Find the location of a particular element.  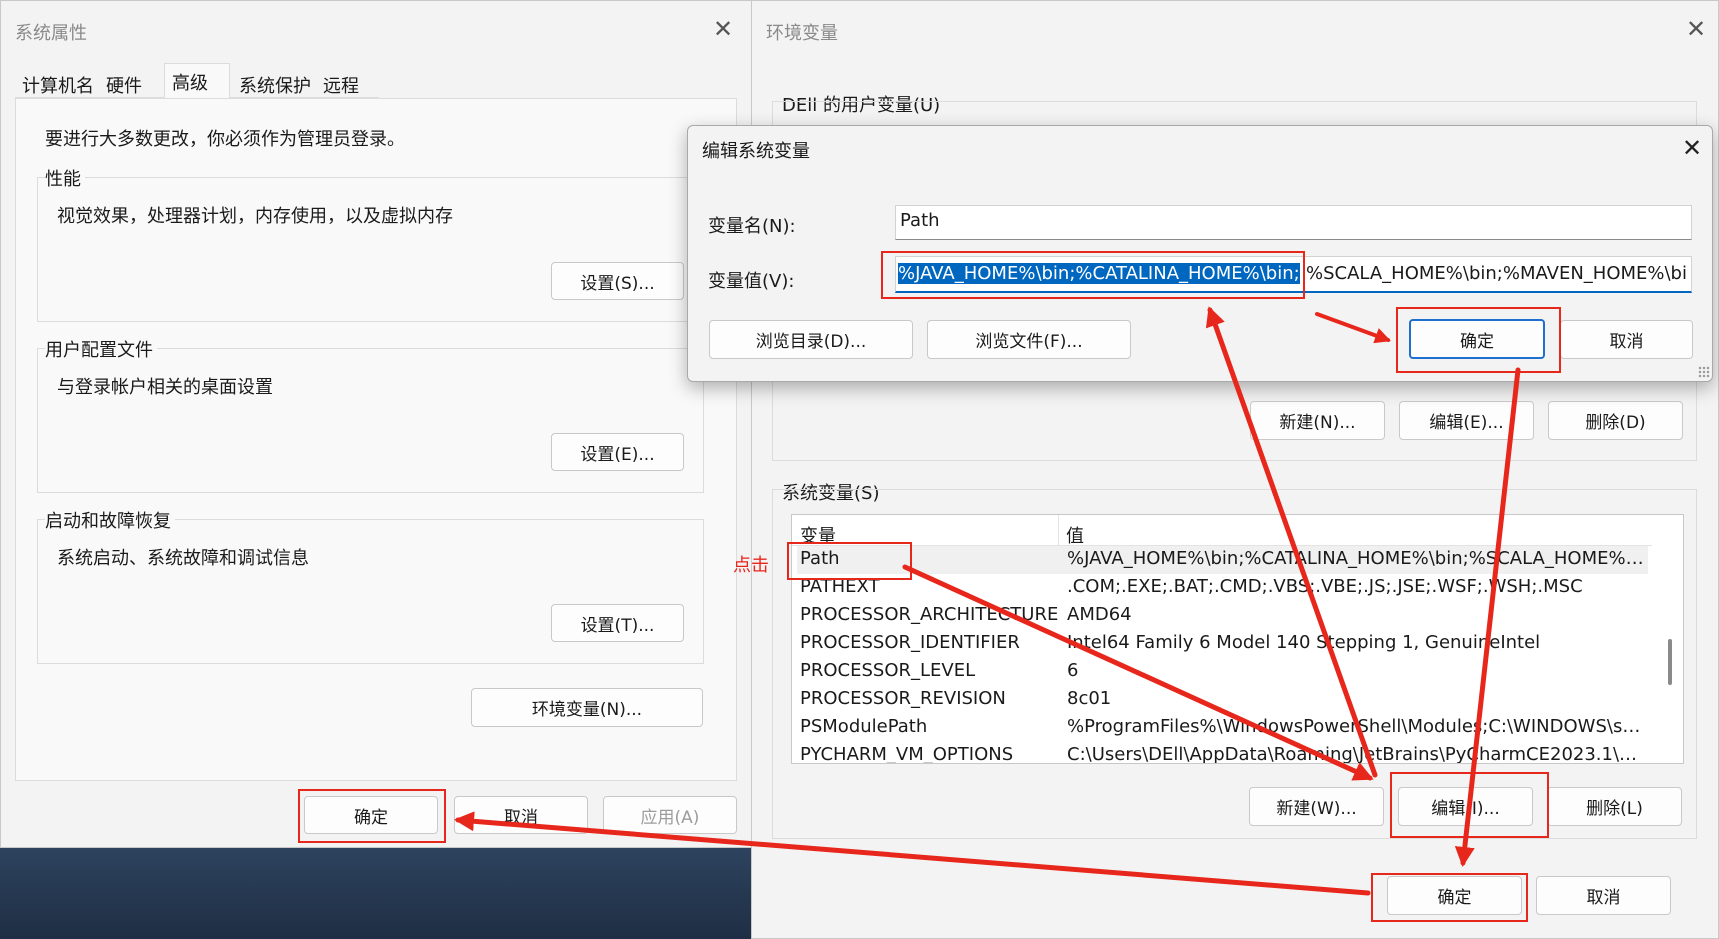

arrow-path-to-edit is located at coordinates (1138, 672).